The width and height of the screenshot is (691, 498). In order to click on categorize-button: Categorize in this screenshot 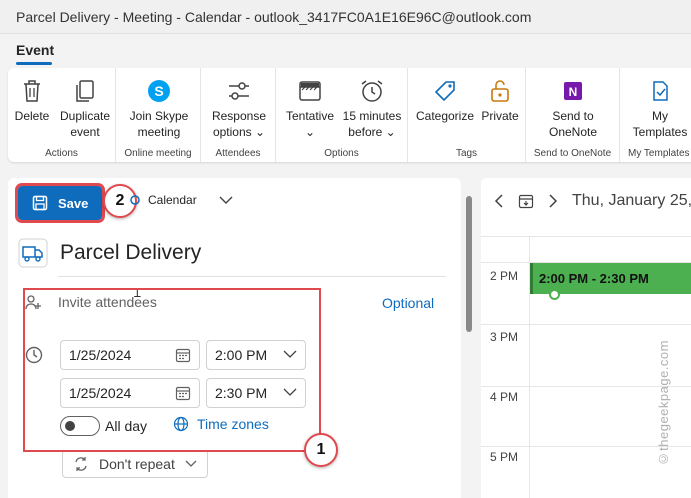, I will do `click(445, 99)`.